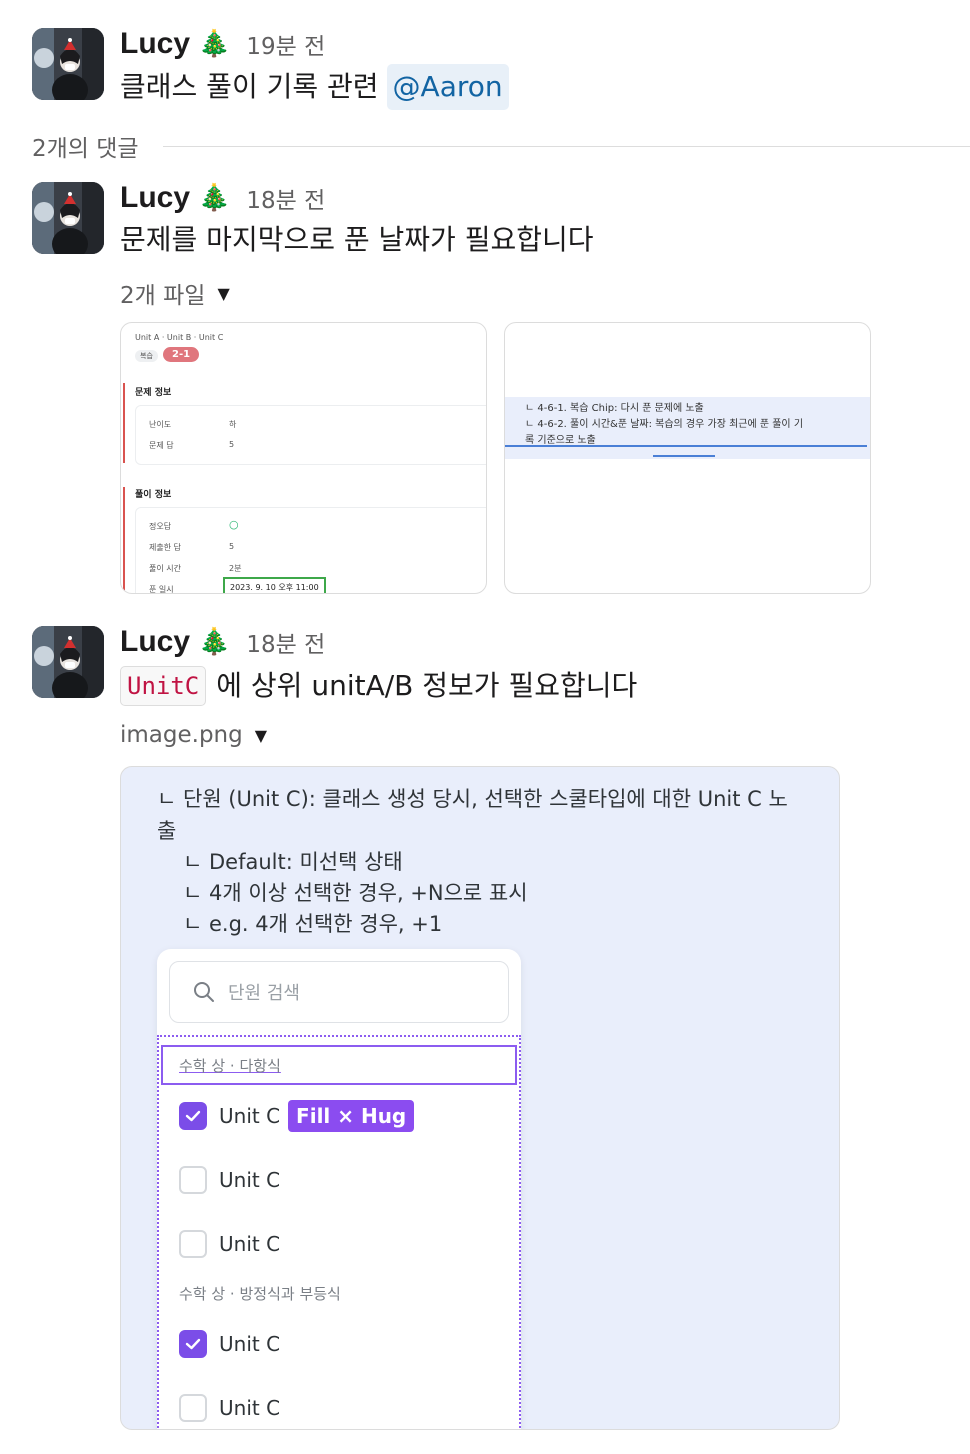 The height and width of the screenshot is (1454, 970). I want to click on search-placeholder: 단원 검색, so click(264, 993).